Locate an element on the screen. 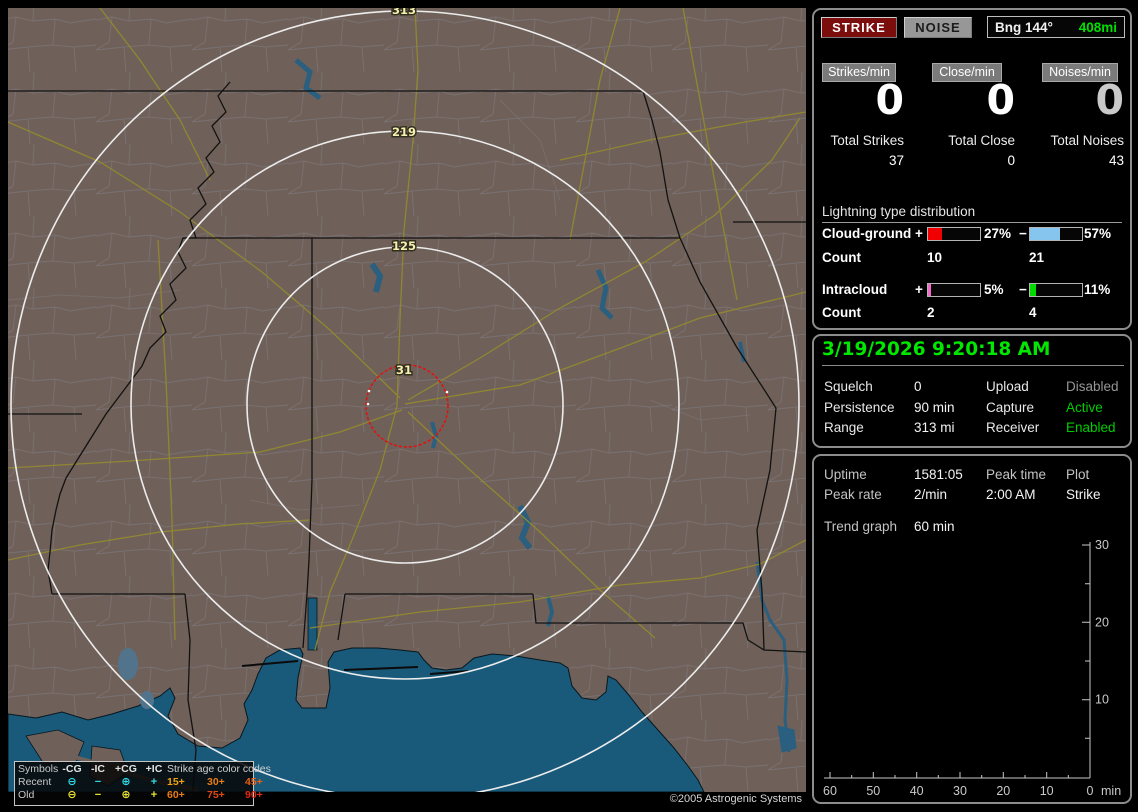 This screenshot has width=1138, height=812. total-close-value: 0 is located at coordinates (1011, 160).